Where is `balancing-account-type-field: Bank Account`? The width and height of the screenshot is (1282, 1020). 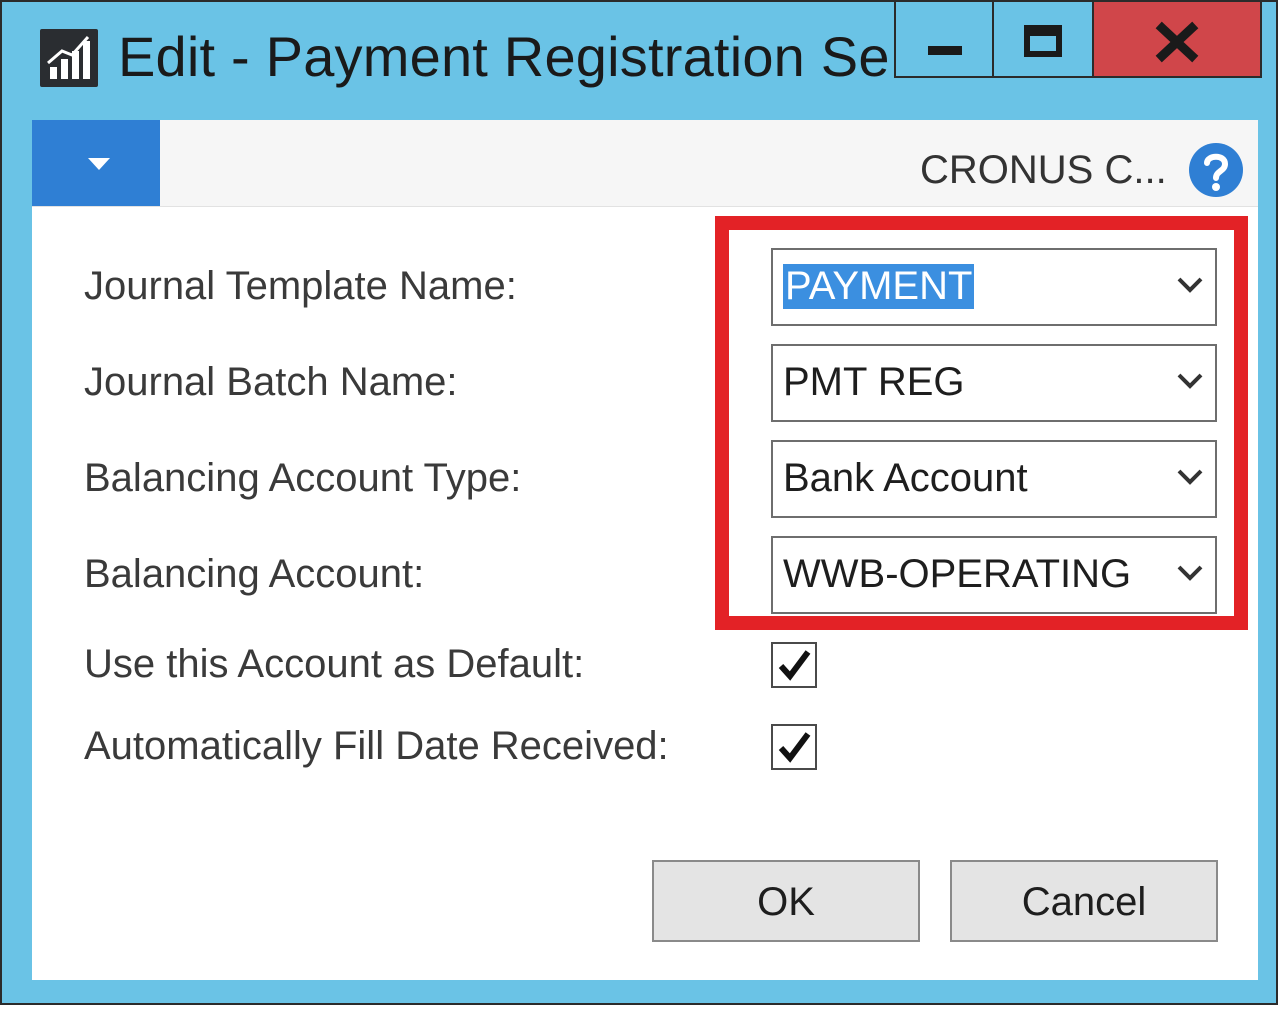
balancing-account-type-field: Bank Account is located at coordinates (994, 479).